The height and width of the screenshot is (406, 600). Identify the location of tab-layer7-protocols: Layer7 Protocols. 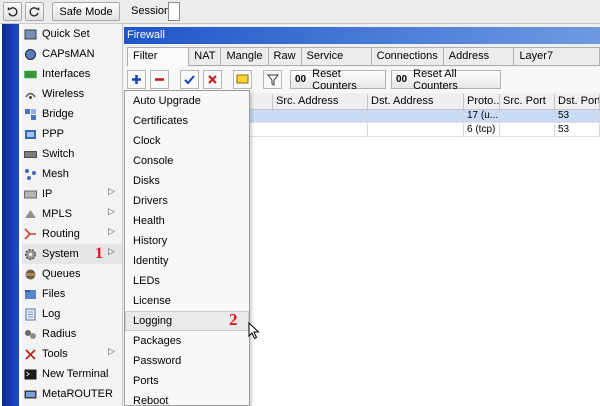
(557, 63).